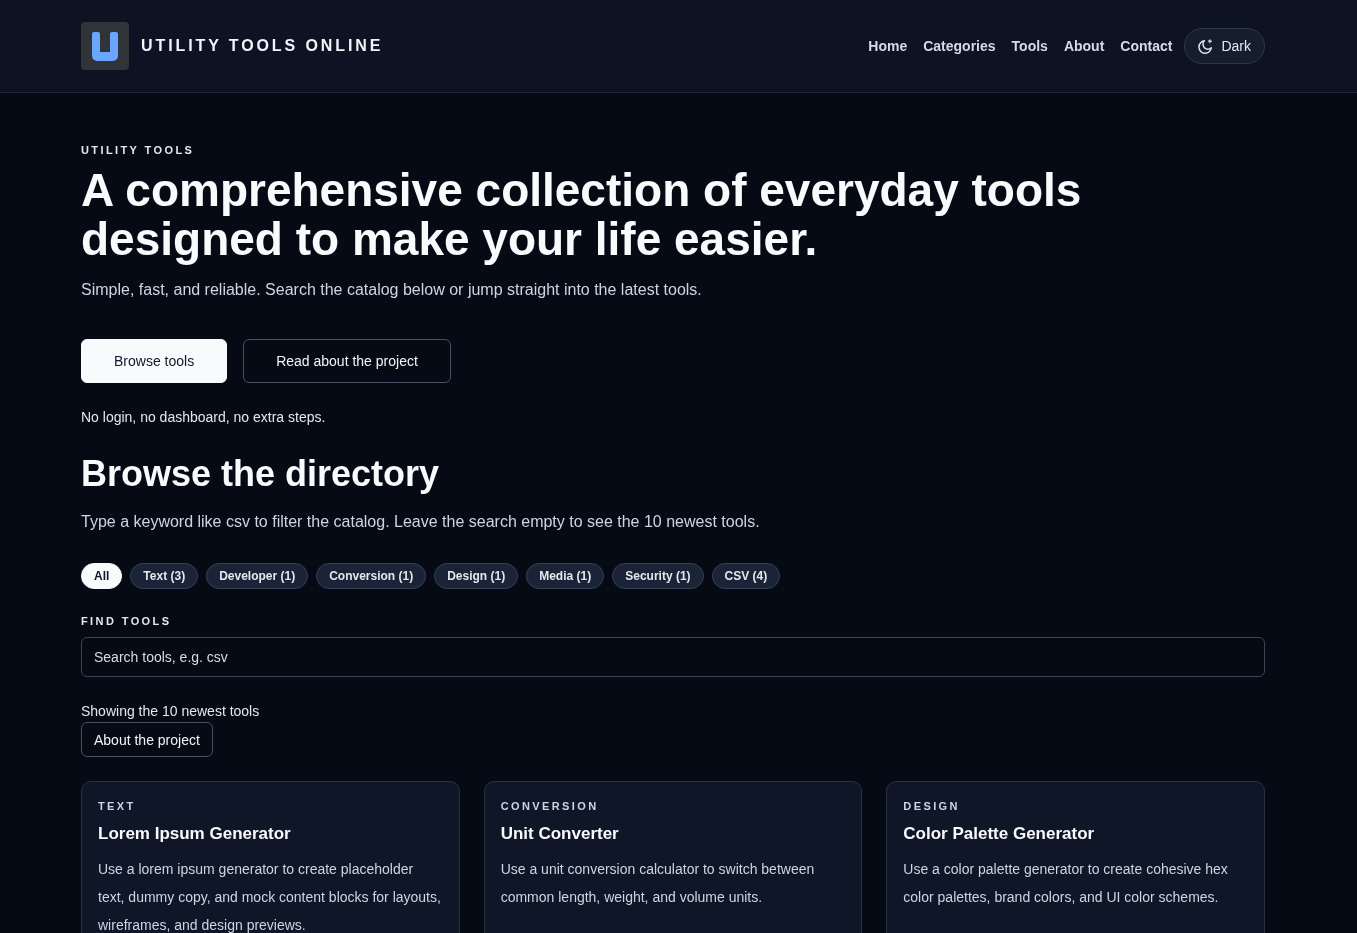 The height and width of the screenshot is (933, 1357). What do you see at coordinates (154, 361) in the screenshot?
I see `browse-tools-button: Browse tools` at bounding box center [154, 361].